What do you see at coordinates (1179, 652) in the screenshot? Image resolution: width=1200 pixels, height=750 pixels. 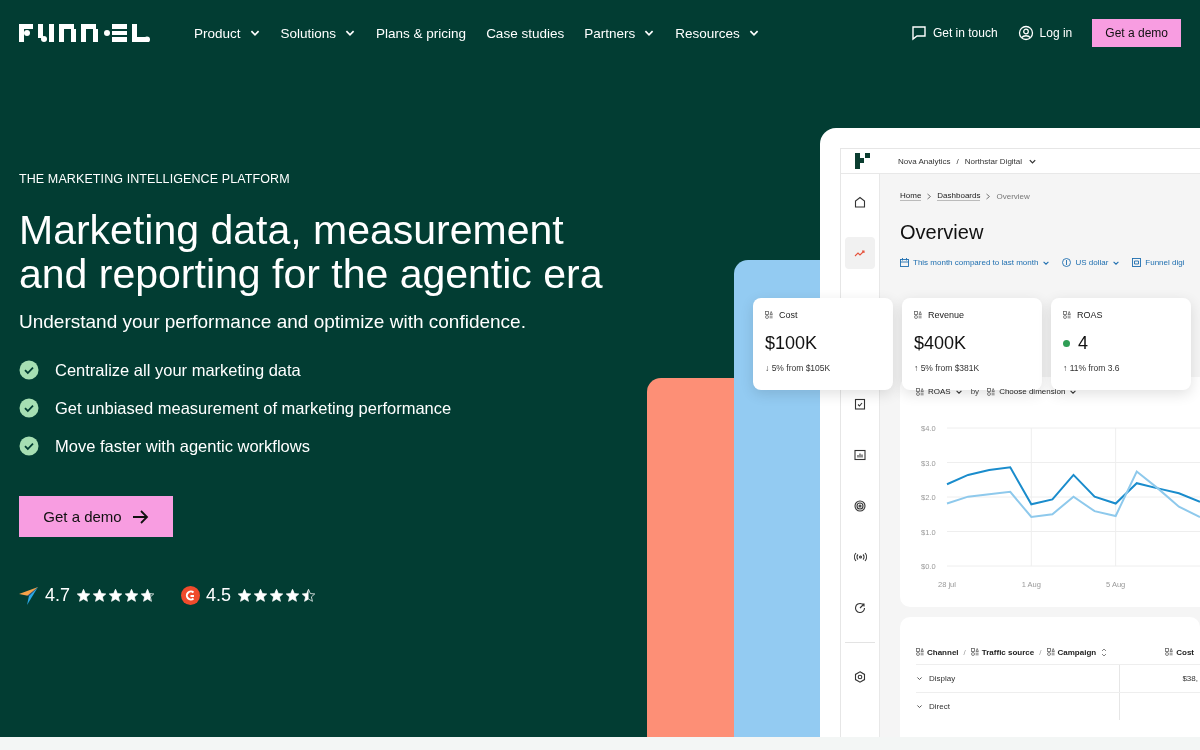 I see `column-header: Cost` at bounding box center [1179, 652].